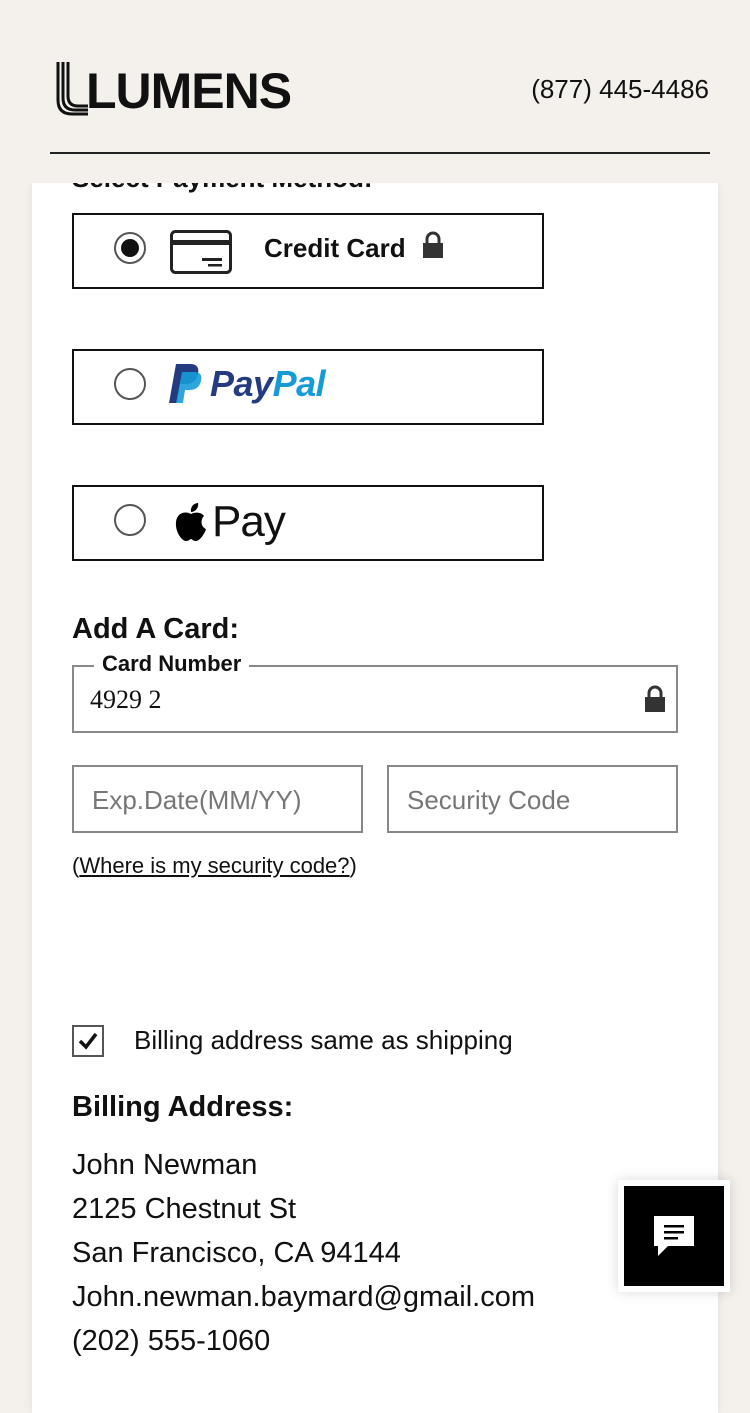 Image resolution: width=750 pixels, height=1413 pixels. I want to click on payment-option-credit-card: Credit Card, so click(308, 251).